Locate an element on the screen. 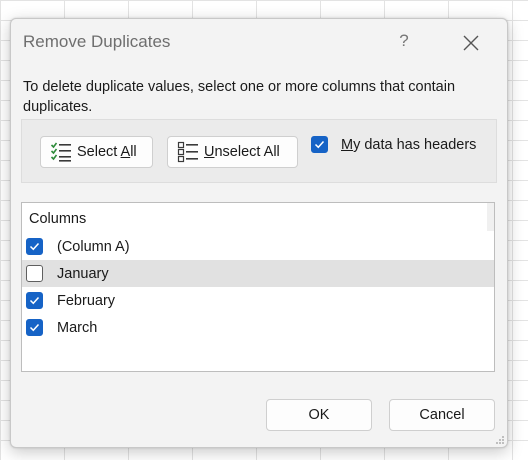  column-a-checkbox is located at coordinates (34, 246).